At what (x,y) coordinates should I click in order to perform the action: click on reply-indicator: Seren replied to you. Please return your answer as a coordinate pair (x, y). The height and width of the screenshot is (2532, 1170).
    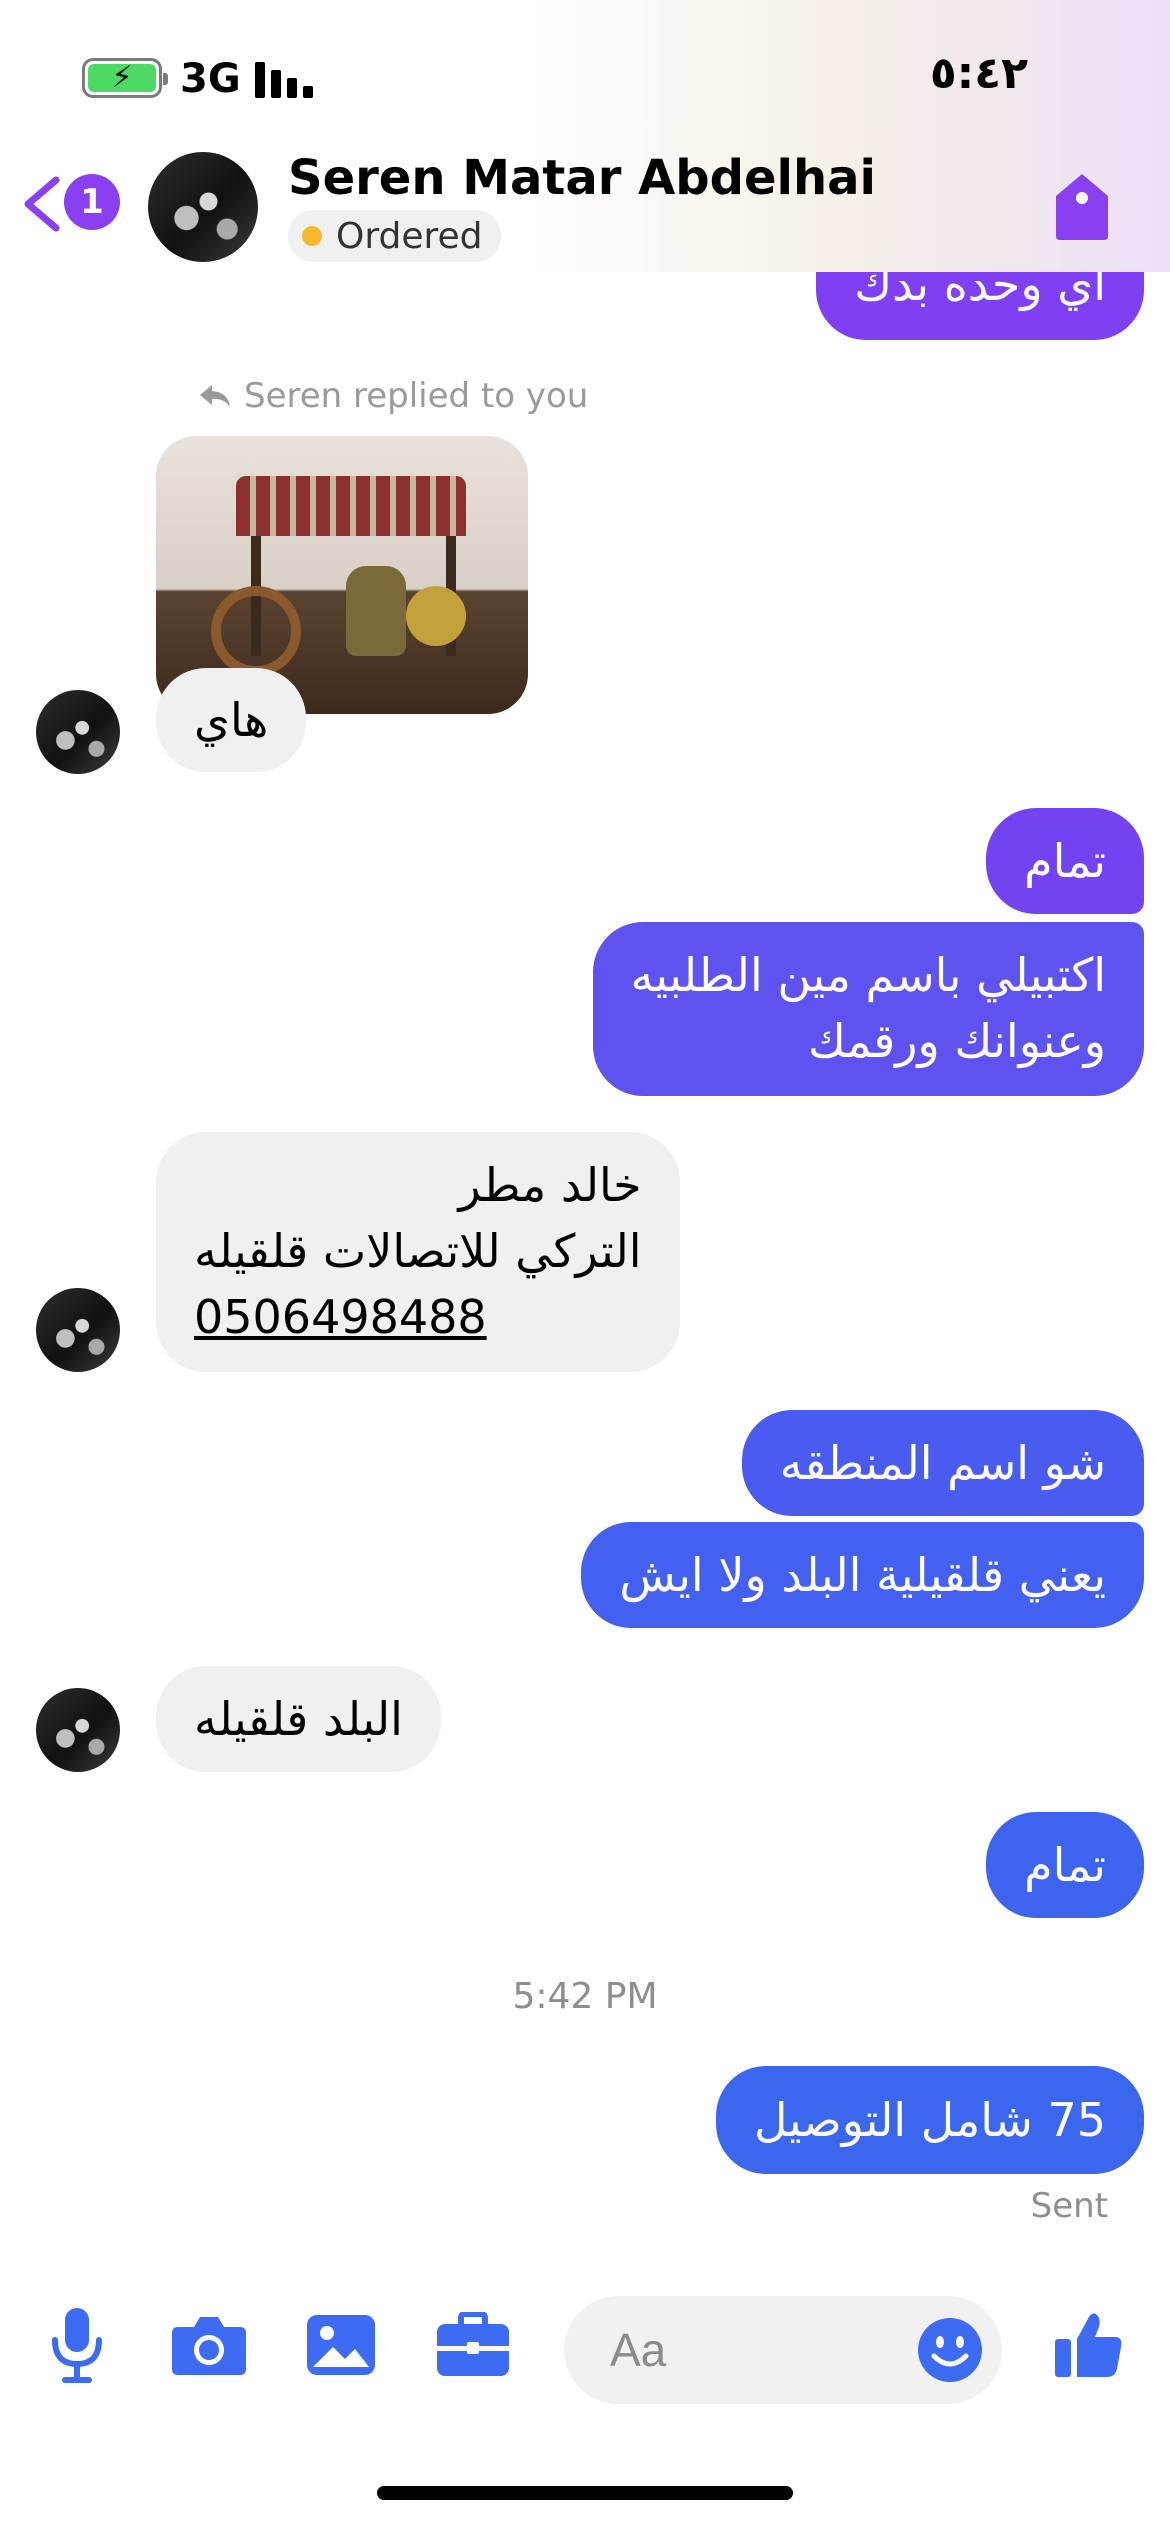
    Looking at the image, I should click on (393, 396).